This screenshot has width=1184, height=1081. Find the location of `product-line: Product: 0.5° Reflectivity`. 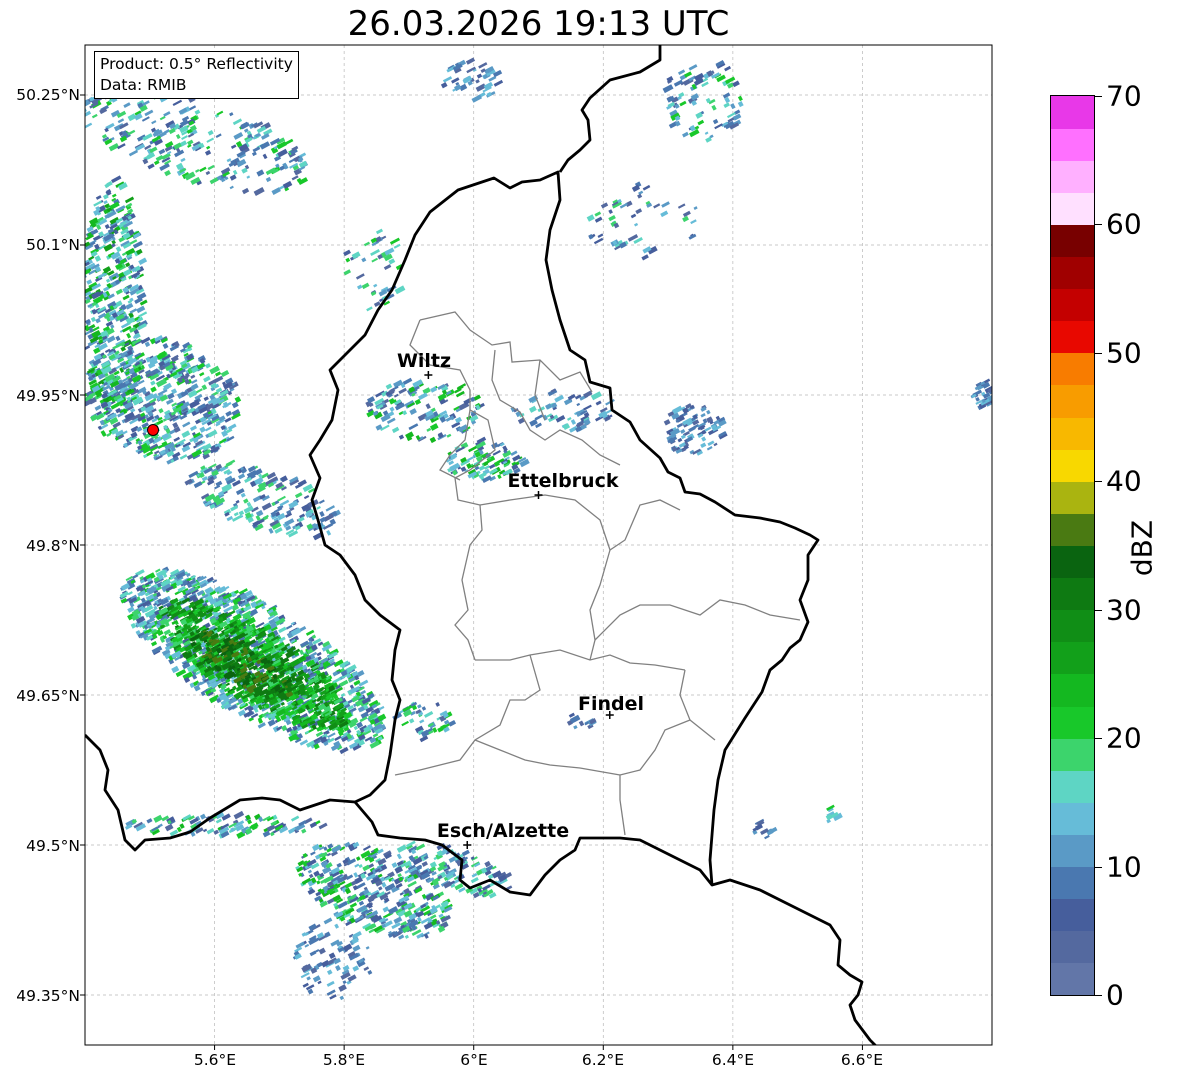

product-line: Product: 0.5° Reflectivity is located at coordinates (196, 64).